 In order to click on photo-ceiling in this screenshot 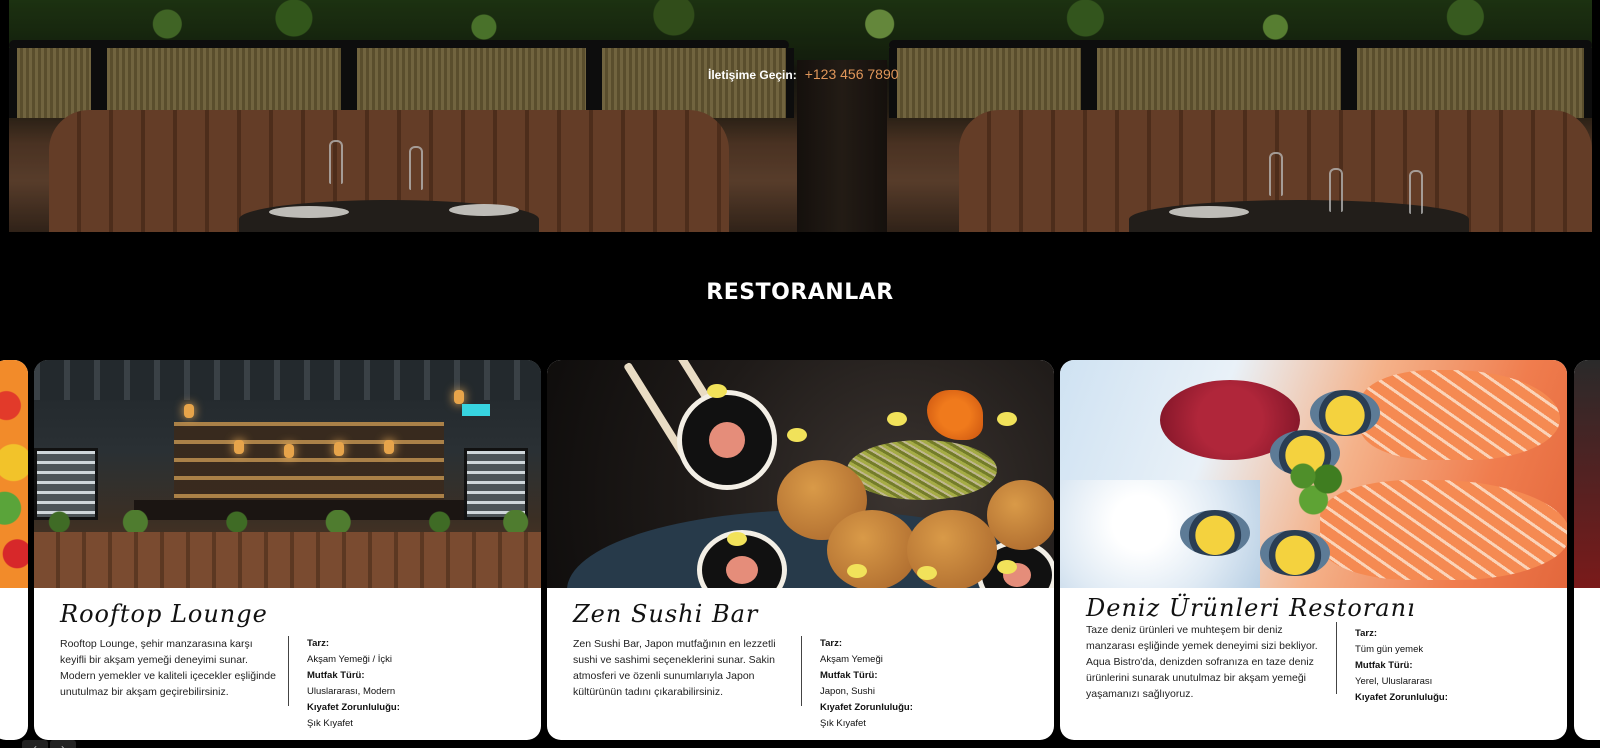, I will do `click(287, 380)`.